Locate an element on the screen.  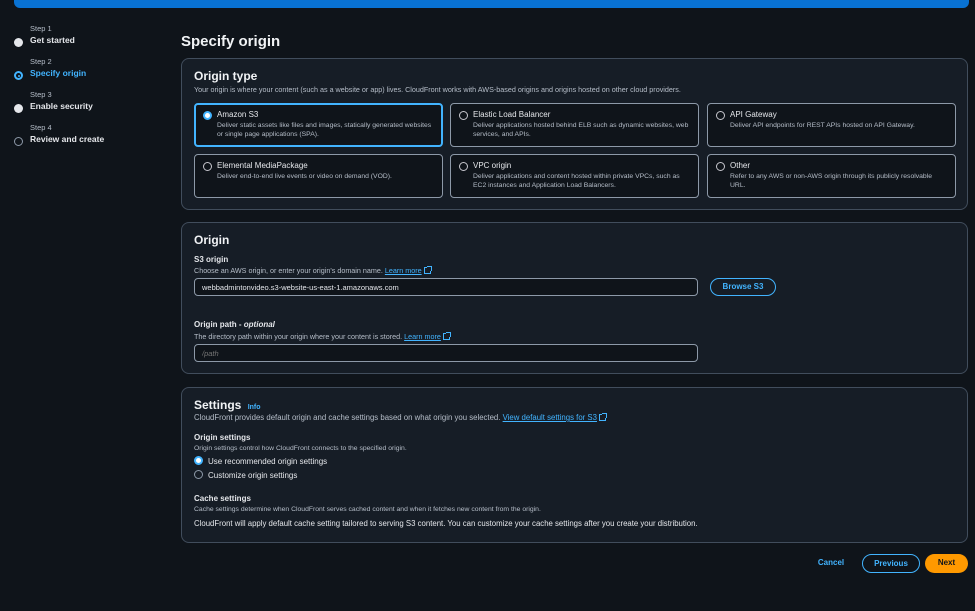
option-label: Use recommended origin settings is located at coordinates (268, 461).